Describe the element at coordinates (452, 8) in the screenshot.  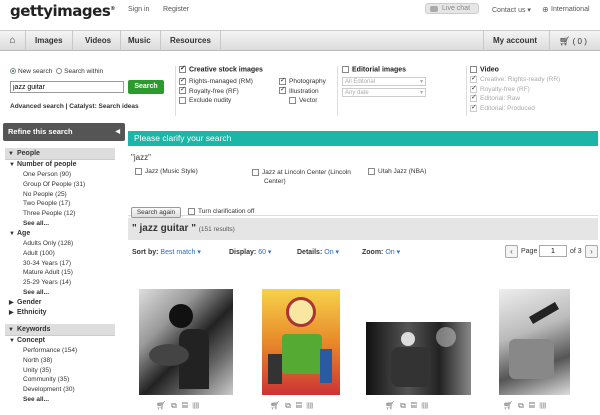
I see `live-chat-button: Live chat` at that location.